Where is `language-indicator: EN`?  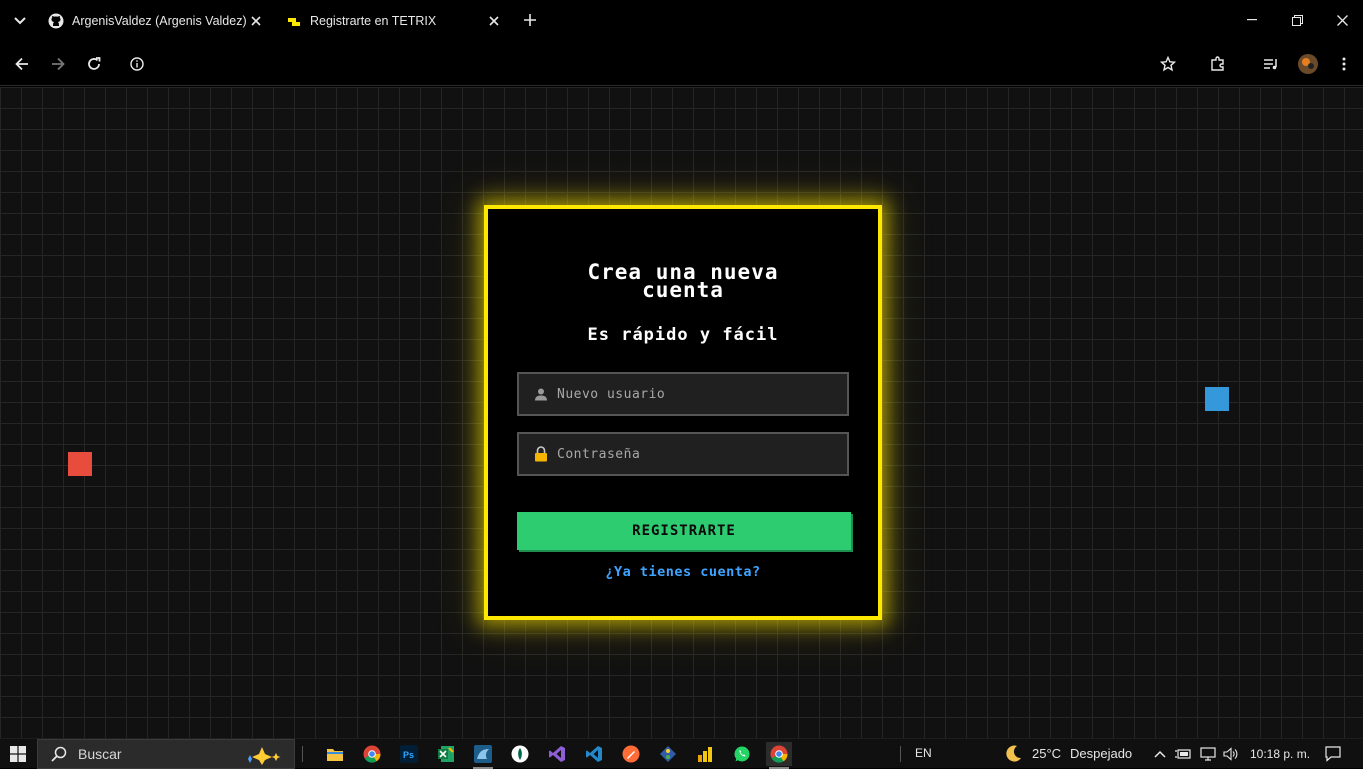
language-indicator: EN is located at coordinates (923, 753).